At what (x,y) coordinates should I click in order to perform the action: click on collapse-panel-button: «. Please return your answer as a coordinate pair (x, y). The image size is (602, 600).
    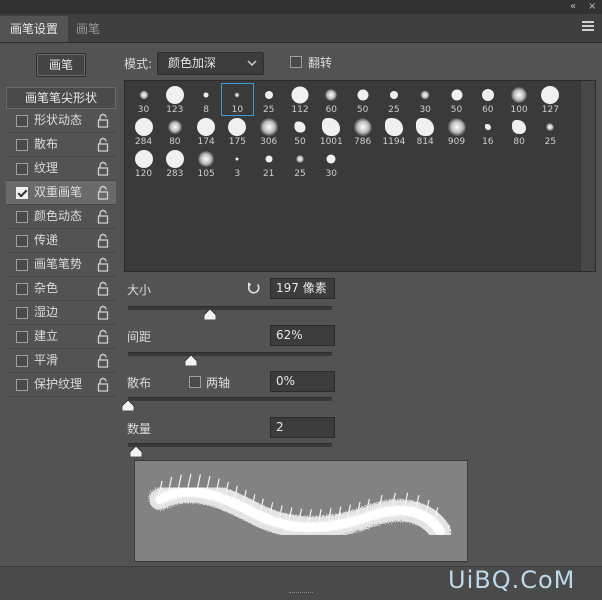
    Looking at the image, I should click on (573, 7).